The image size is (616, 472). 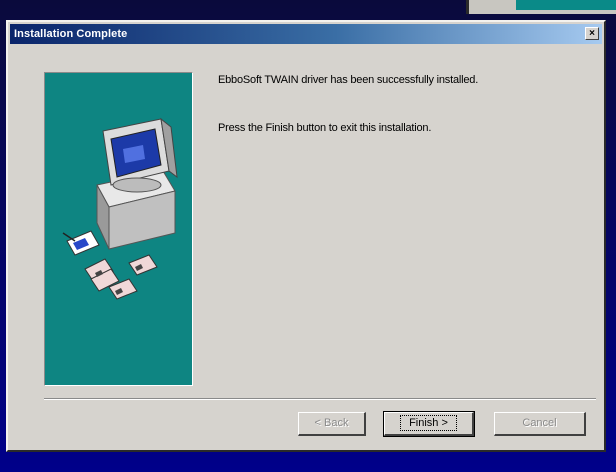 I want to click on background-window-teal, so click(x=566, y=5).